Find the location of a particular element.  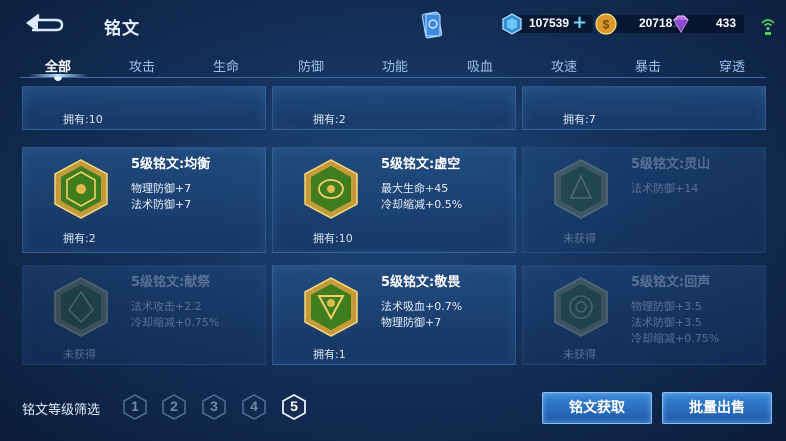

inscription-attr: 法术防御+3.5 is located at coordinates (666, 322).